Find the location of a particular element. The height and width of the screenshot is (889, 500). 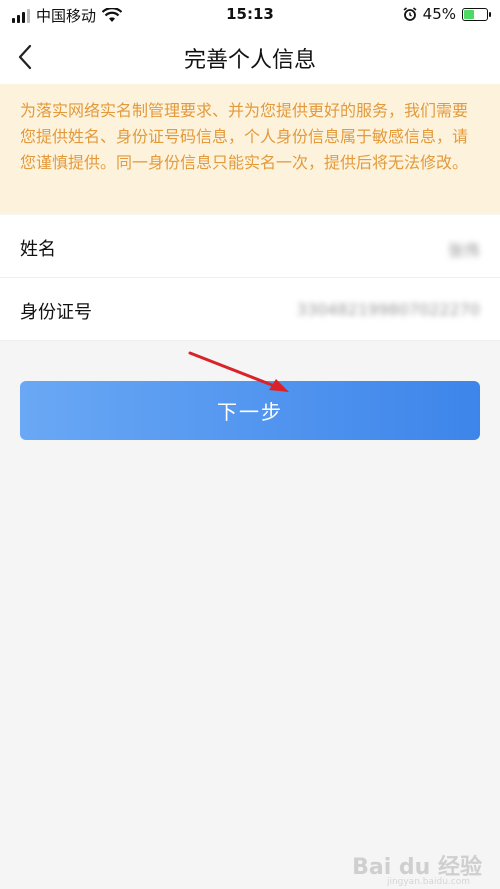

name-row: 姓名 张伟 is located at coordinates (250, 246).